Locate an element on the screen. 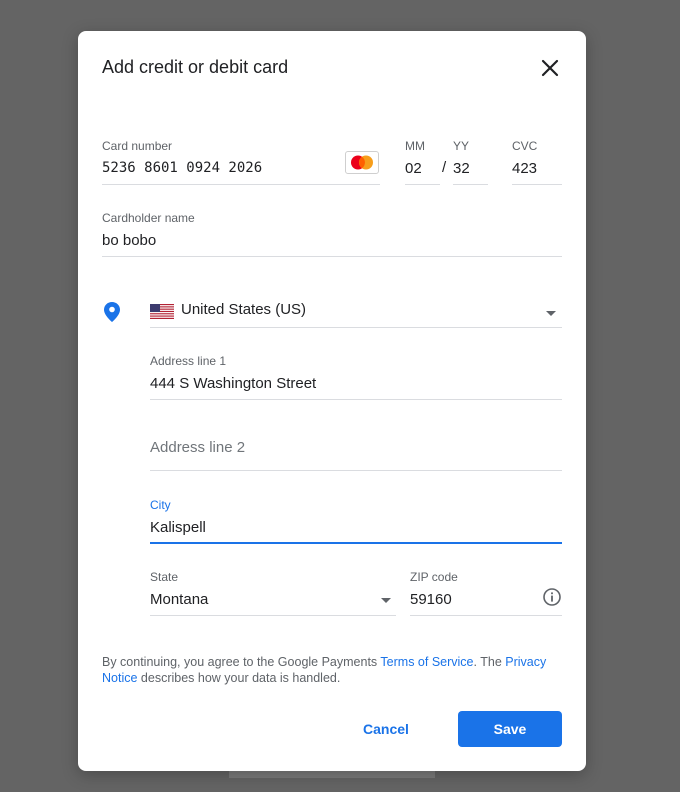  address-line2-underline is located at coordinates (356, 470).